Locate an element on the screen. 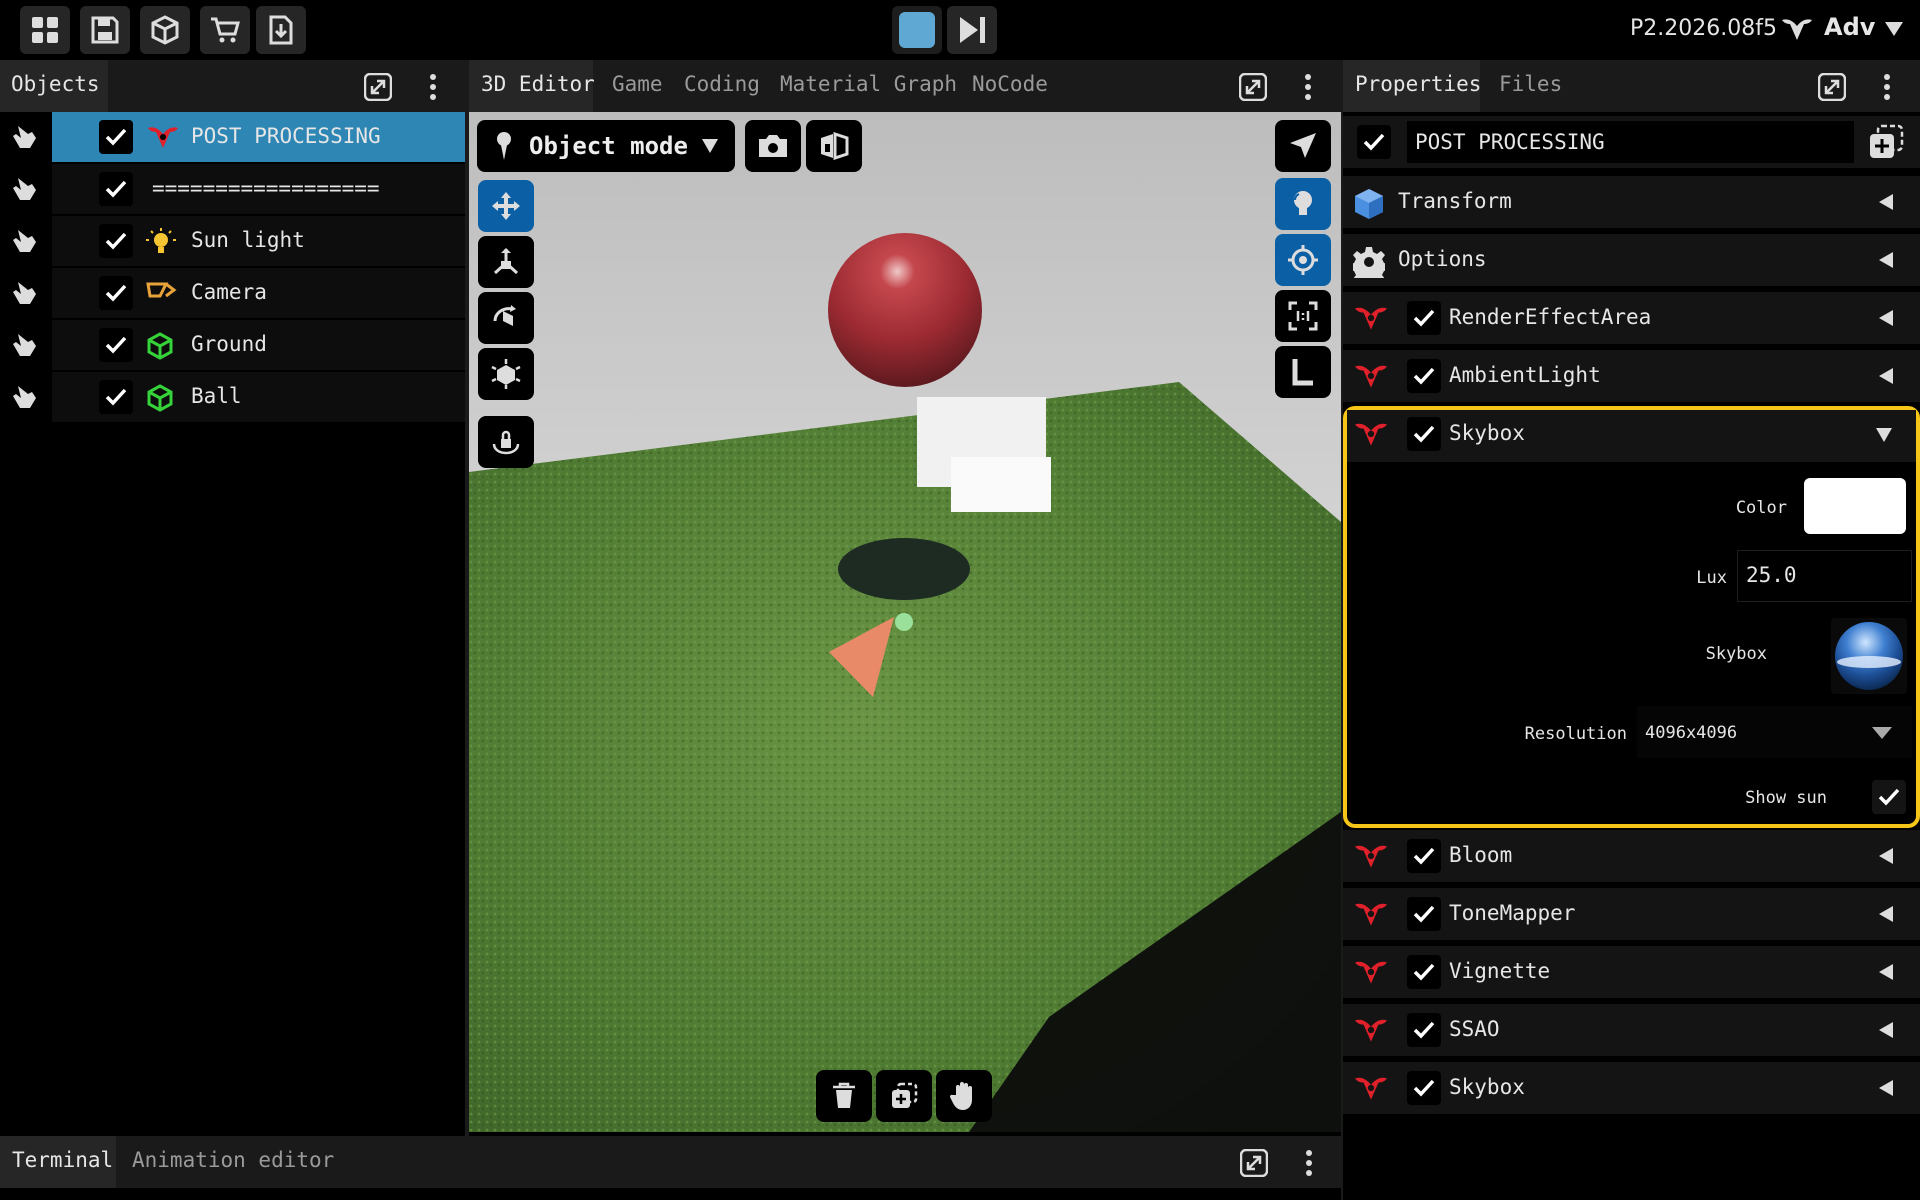 The width and height of the screenshot is (1920, 1200). list-item: Ball is located at coordinates (232, 397).